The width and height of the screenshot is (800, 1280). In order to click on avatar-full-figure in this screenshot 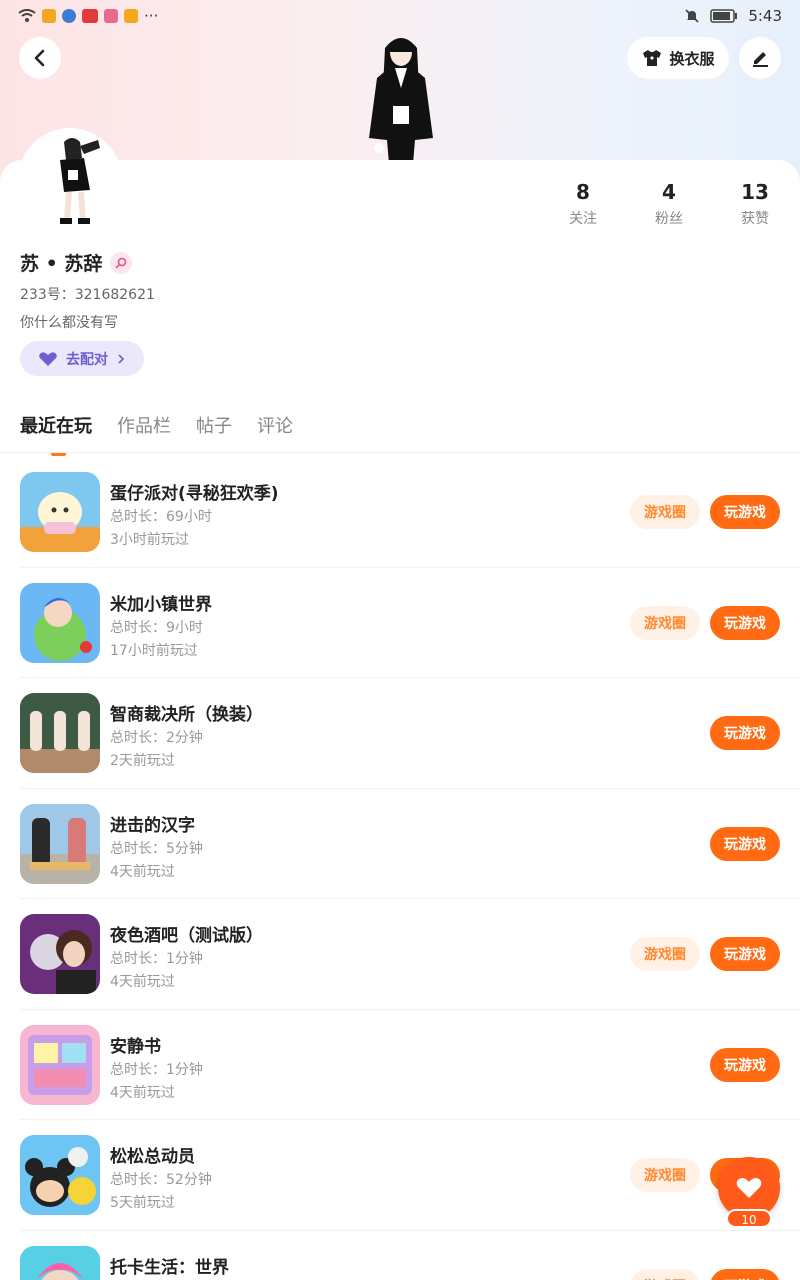, I will do `click(401, 96)`.